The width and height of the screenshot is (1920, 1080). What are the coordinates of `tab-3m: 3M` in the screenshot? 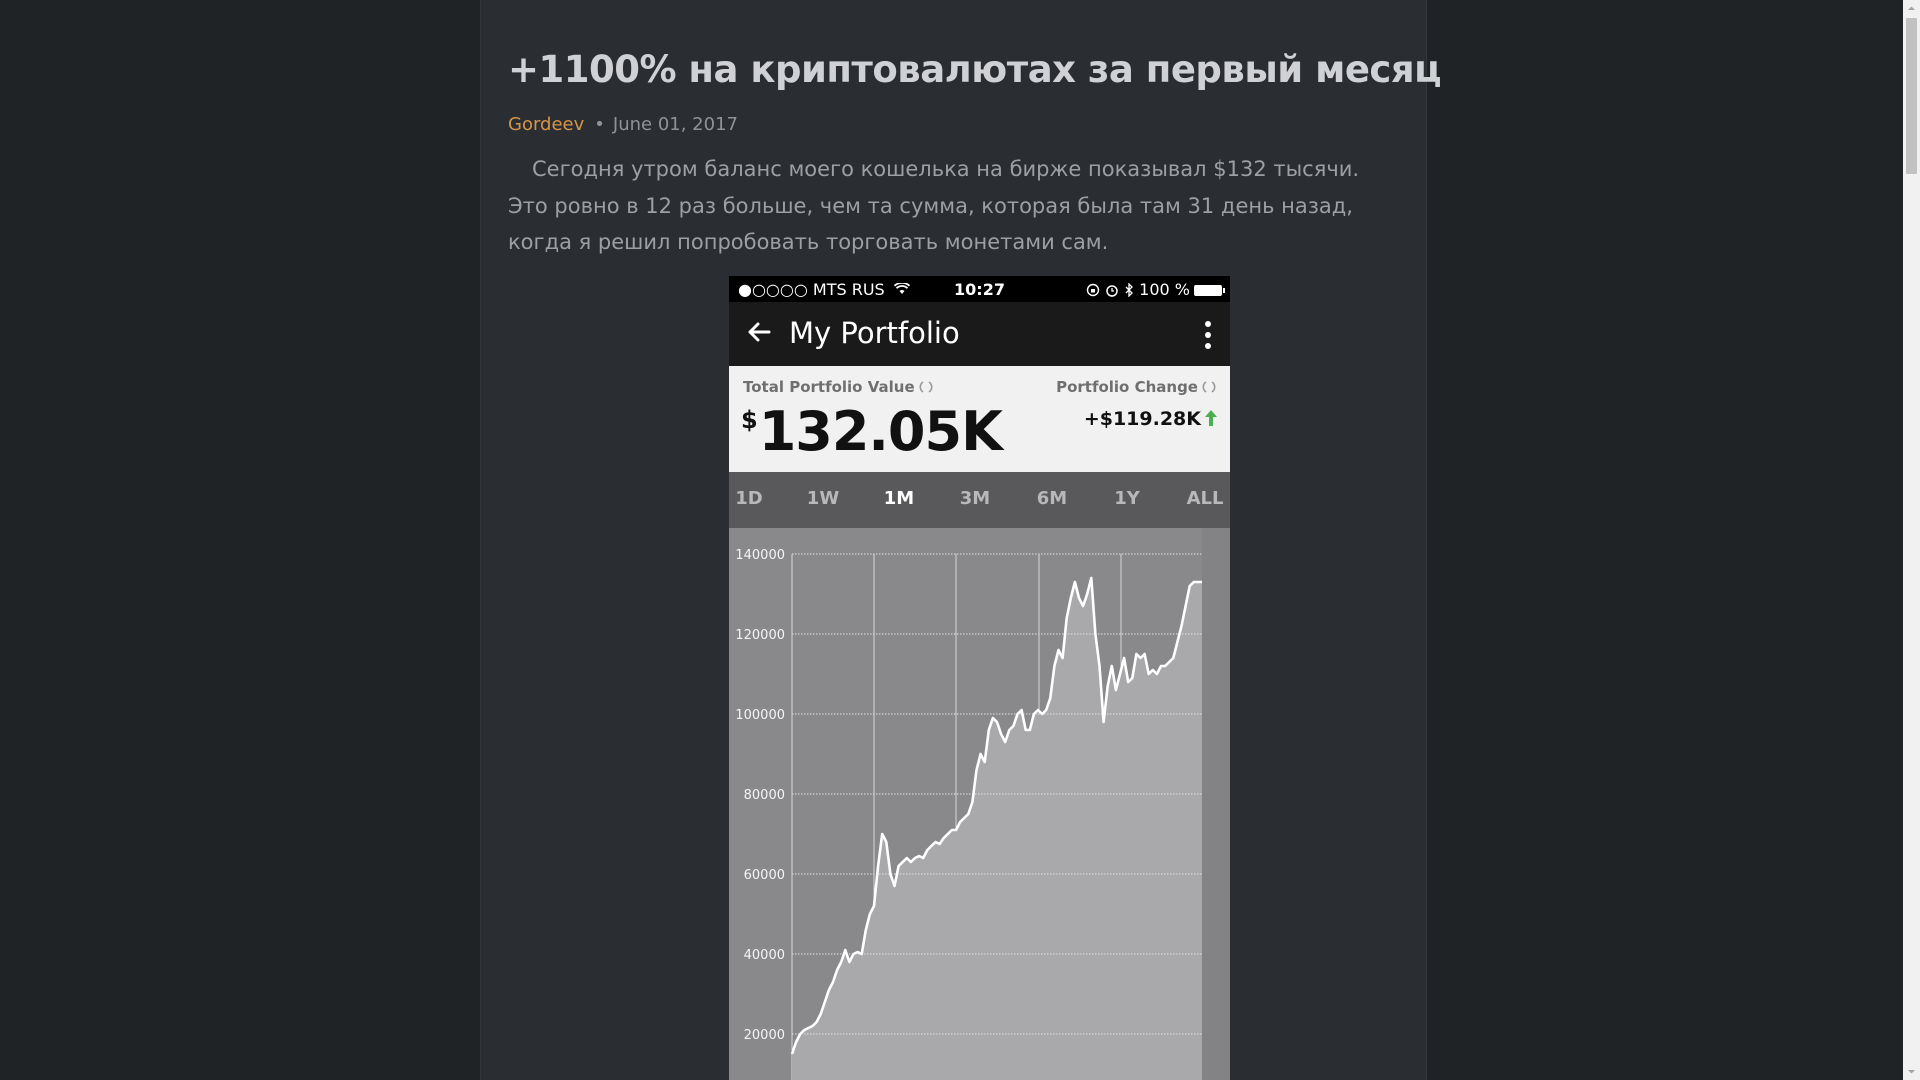 It's located at (975, 498).